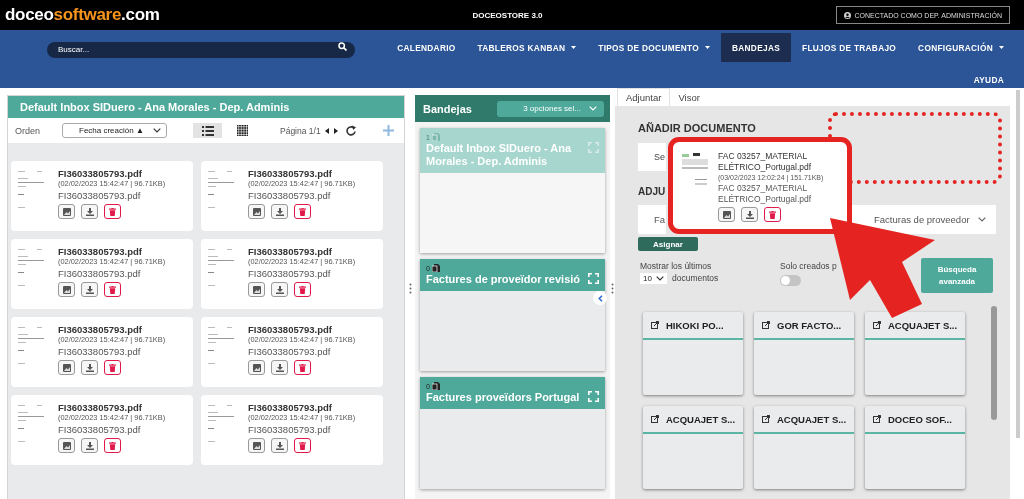 The image size is (1024, 499). What do you see at coordinates (600, 298) in the screenshot?
I see `collapse-button` at bounding box center [600, 298].